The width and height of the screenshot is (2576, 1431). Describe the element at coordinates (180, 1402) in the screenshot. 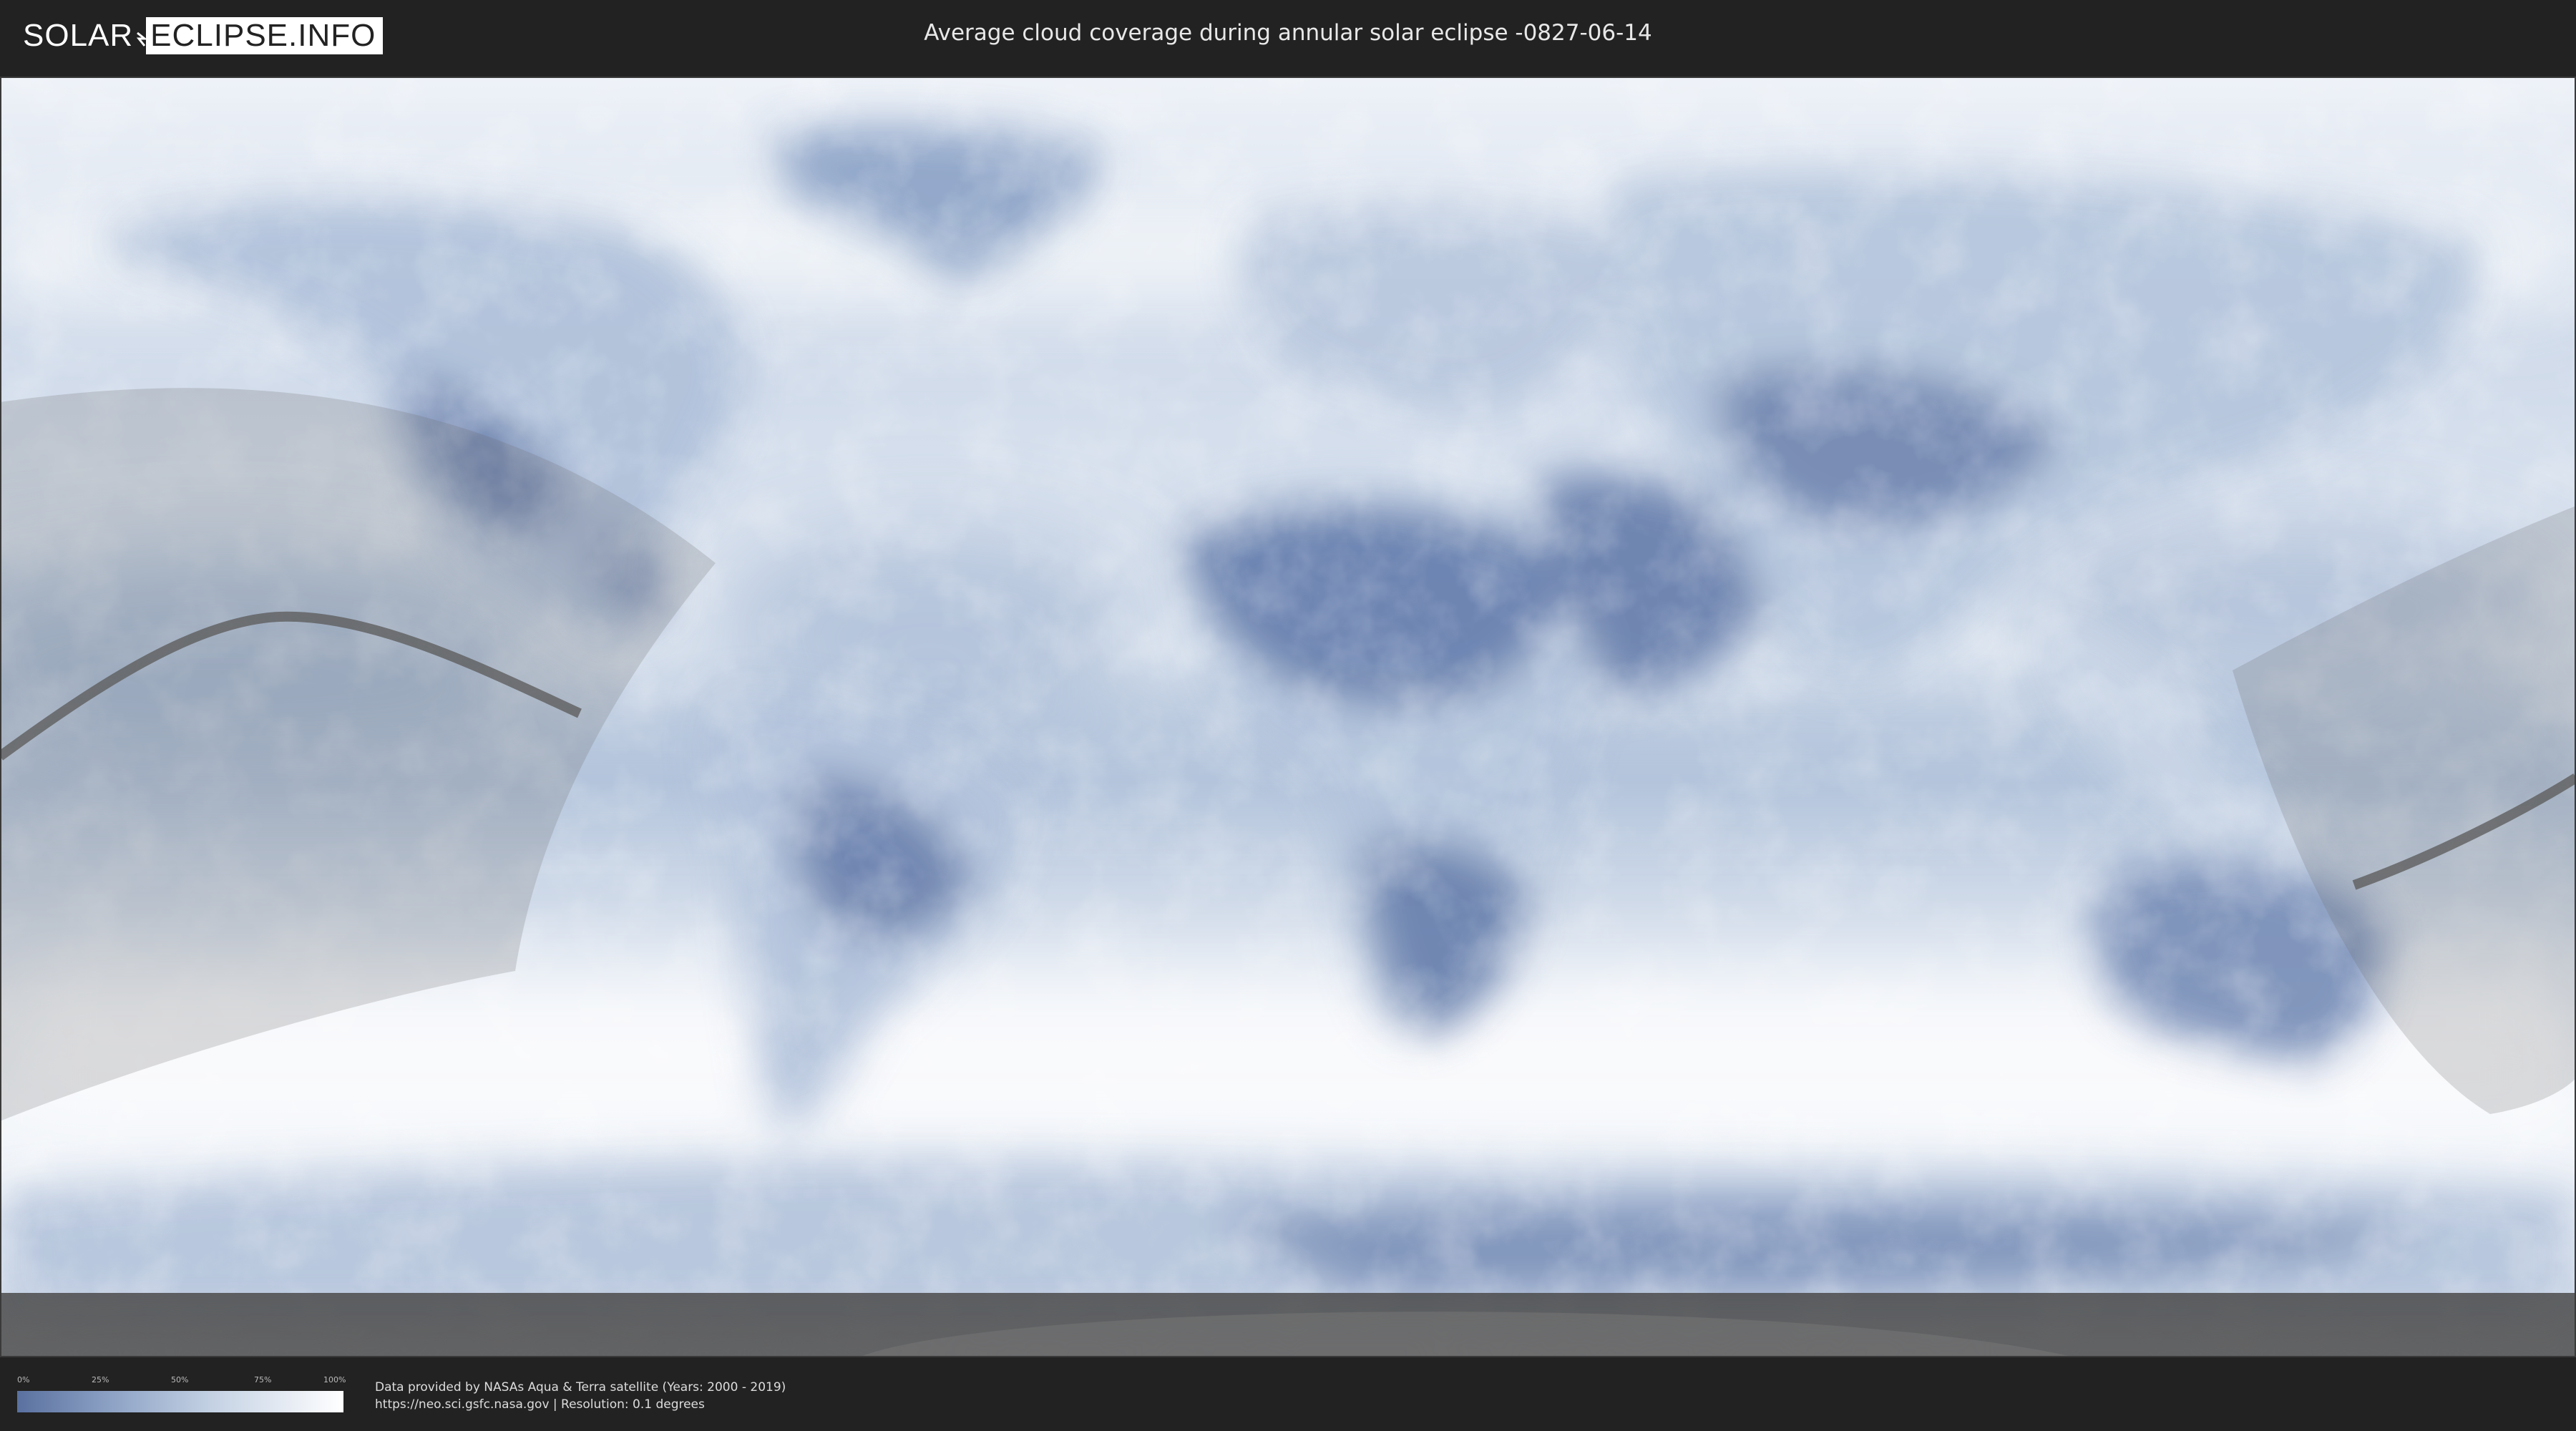

I see `legend-color-bar` at that location.